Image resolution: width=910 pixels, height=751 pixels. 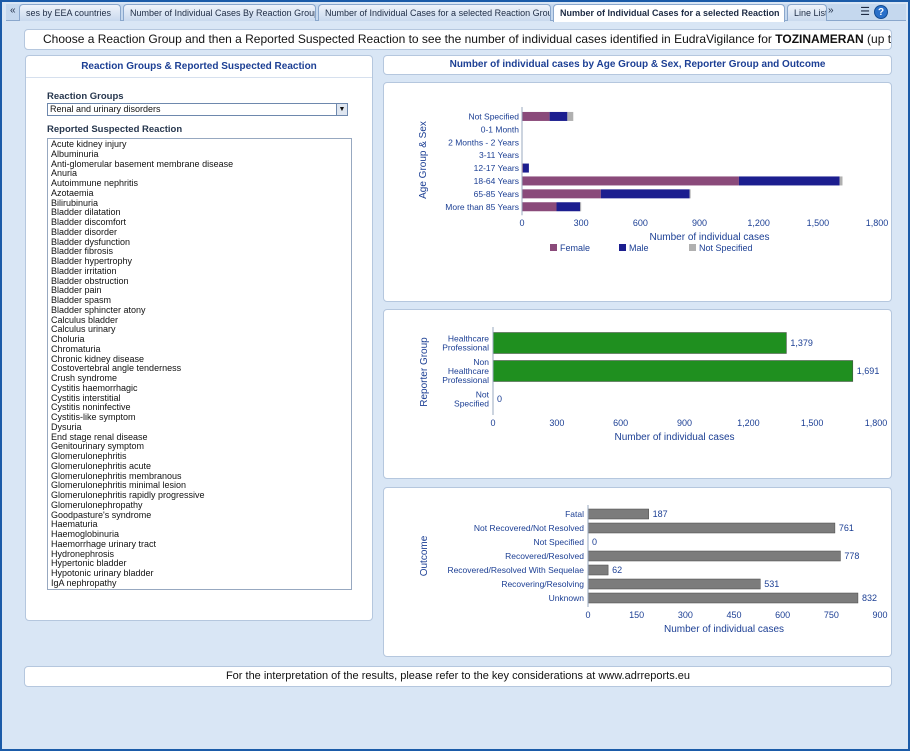 What do you see at coordinates (831, 10) in the screenshot?
I see `tab-scroll-right-button: »` at bounding box center [831, 10].